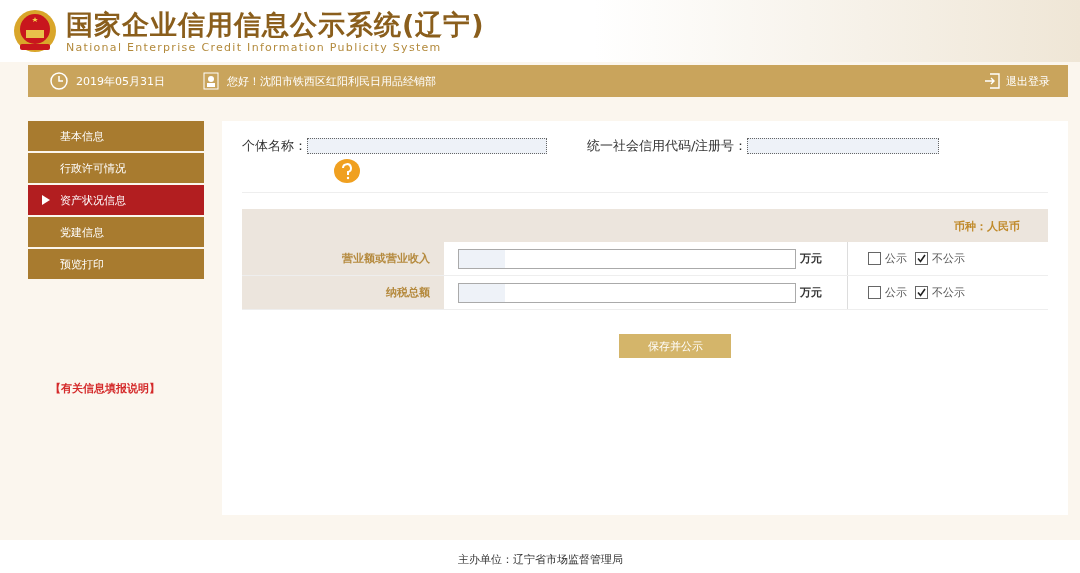 The width and height of the screenshot is (1080, 573). What do you see at coordinates (540, 560) in the screenshot?
I see `footer-text: 主办单位：辽宁省市场监督管理局` at bounding box center [540, 560].